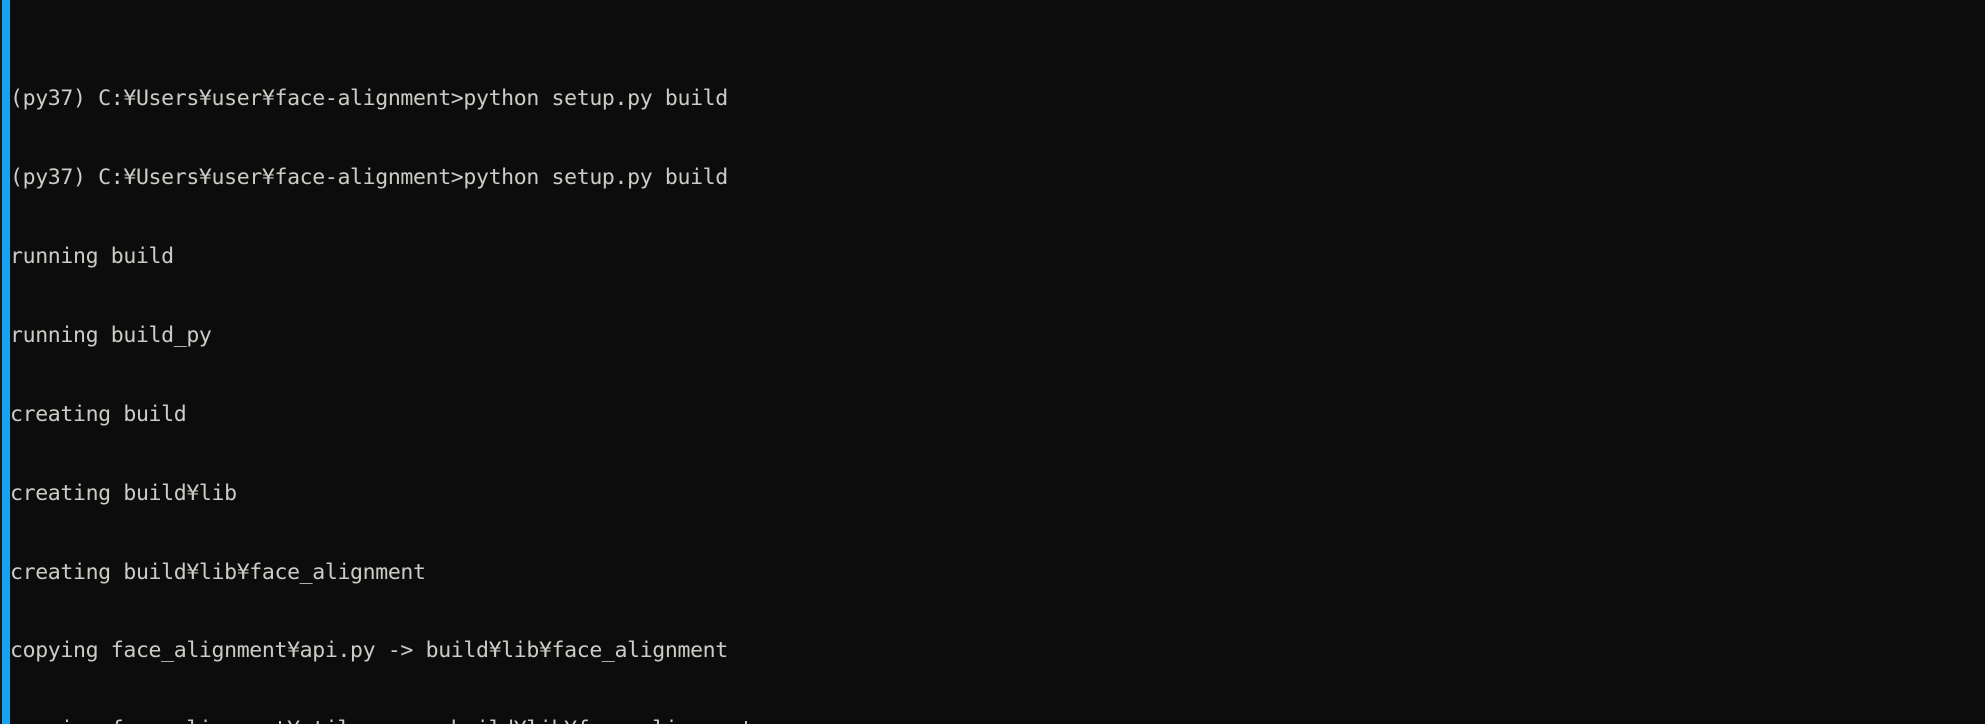 The width and height of the screenshot is (1985, 724). Describe the element at coordinates (98, 414) in the screenshot. I see `console-line: creating build` at that location.